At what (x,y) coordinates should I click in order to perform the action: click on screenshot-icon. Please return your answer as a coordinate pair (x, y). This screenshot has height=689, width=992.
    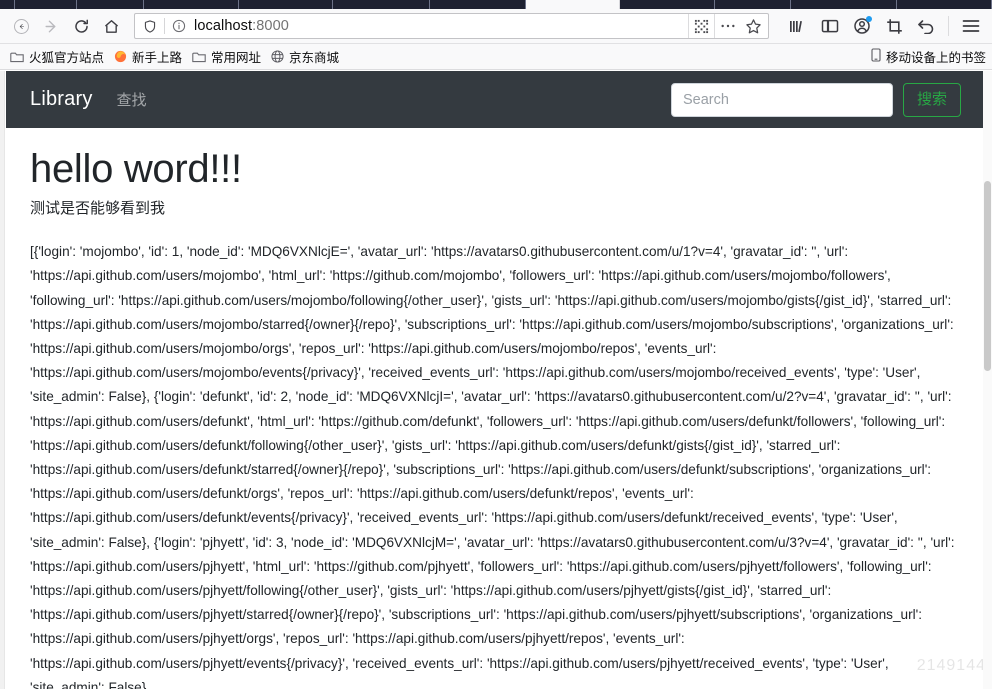
    Looking at the image, I should click on (894, 26).